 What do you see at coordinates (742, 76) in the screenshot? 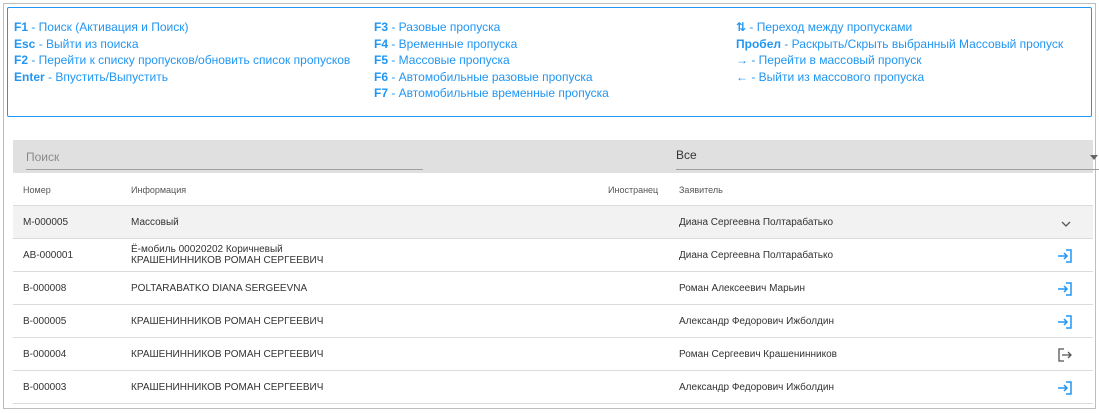
I see `hotkey-key: ←` at bounding box center [742, 76].